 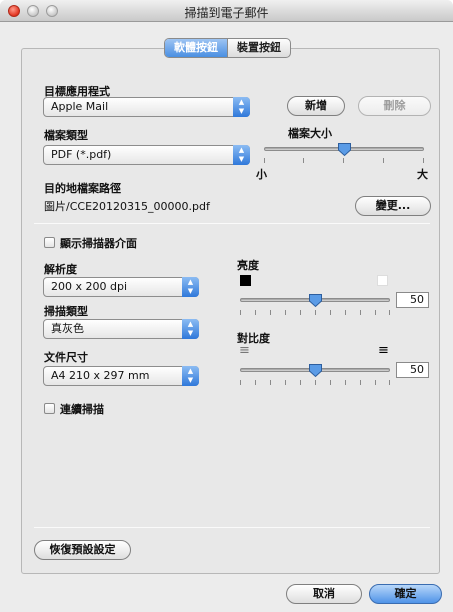 I want to click on file-type-select: PDF (*.pdf) ▲ ▼, so click(x=146, y=155).